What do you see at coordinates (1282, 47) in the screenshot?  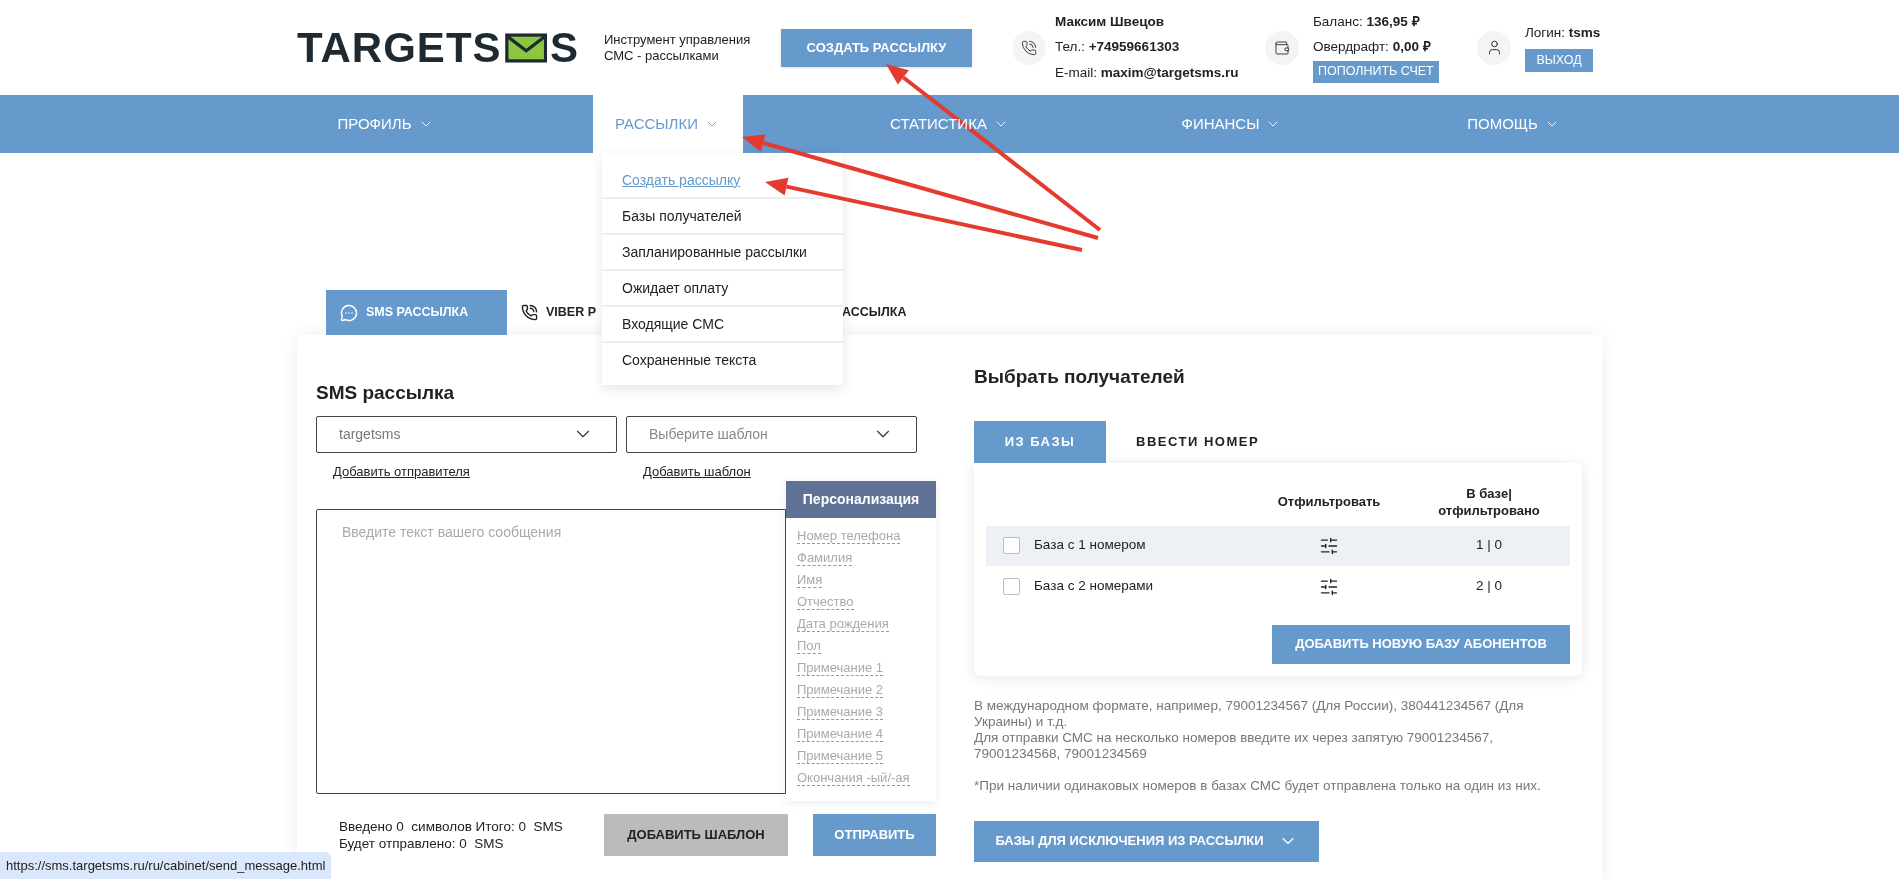 I see `wallet-icon` at bounding box center [1282, 47].